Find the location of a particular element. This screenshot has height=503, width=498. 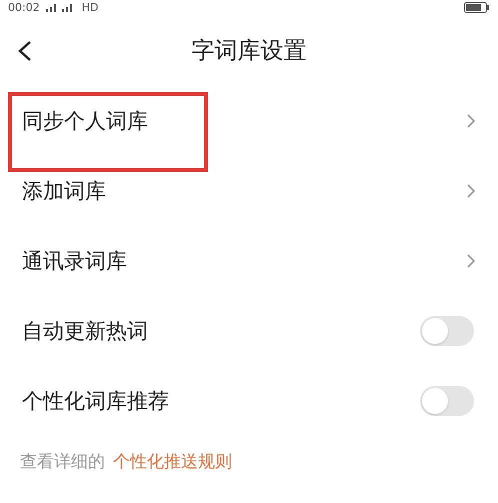

network-label: HD is located at coordinates (90, 7).